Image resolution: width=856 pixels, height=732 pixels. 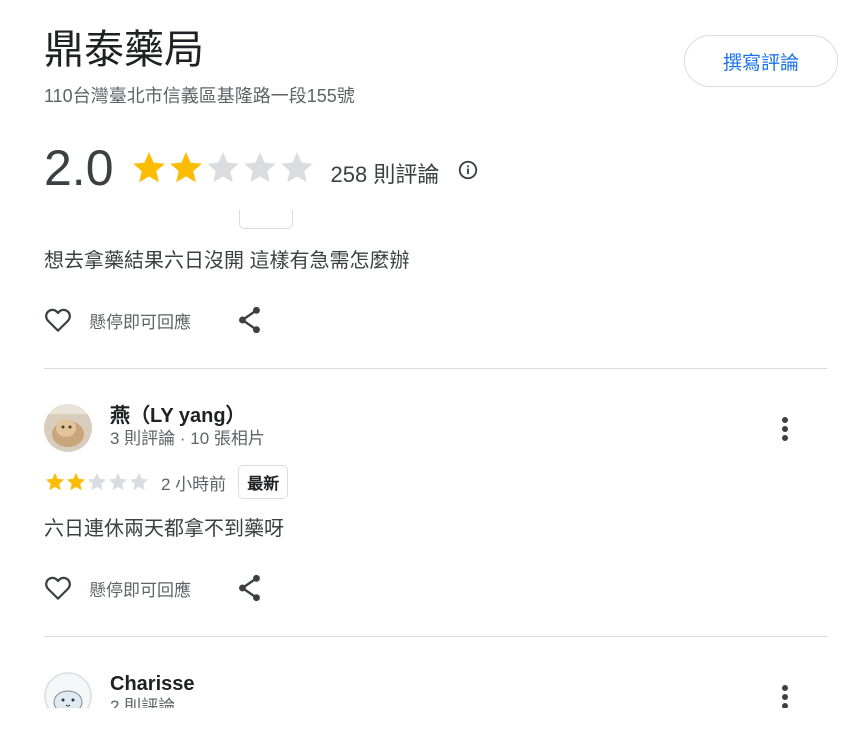 I want to click on reviewer-name: Charisse, so click(x=152, y=684).